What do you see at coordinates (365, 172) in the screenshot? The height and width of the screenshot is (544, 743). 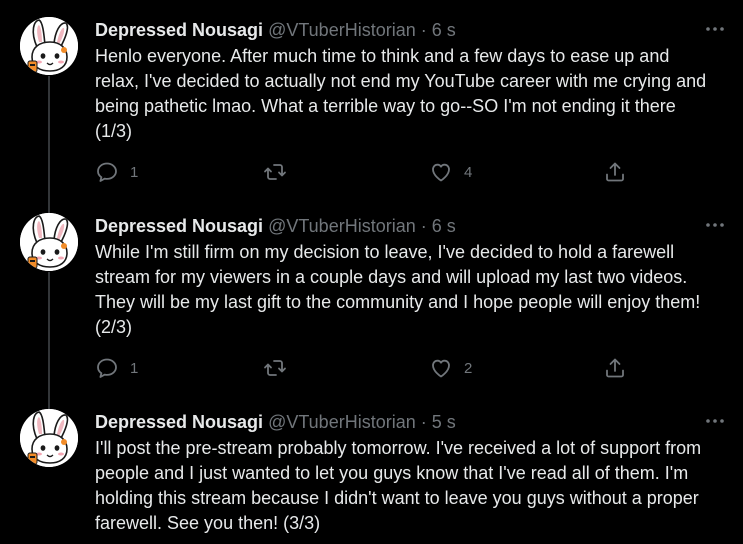 I see `tweet-actions: 1 4` at bounding box center [365, 172].